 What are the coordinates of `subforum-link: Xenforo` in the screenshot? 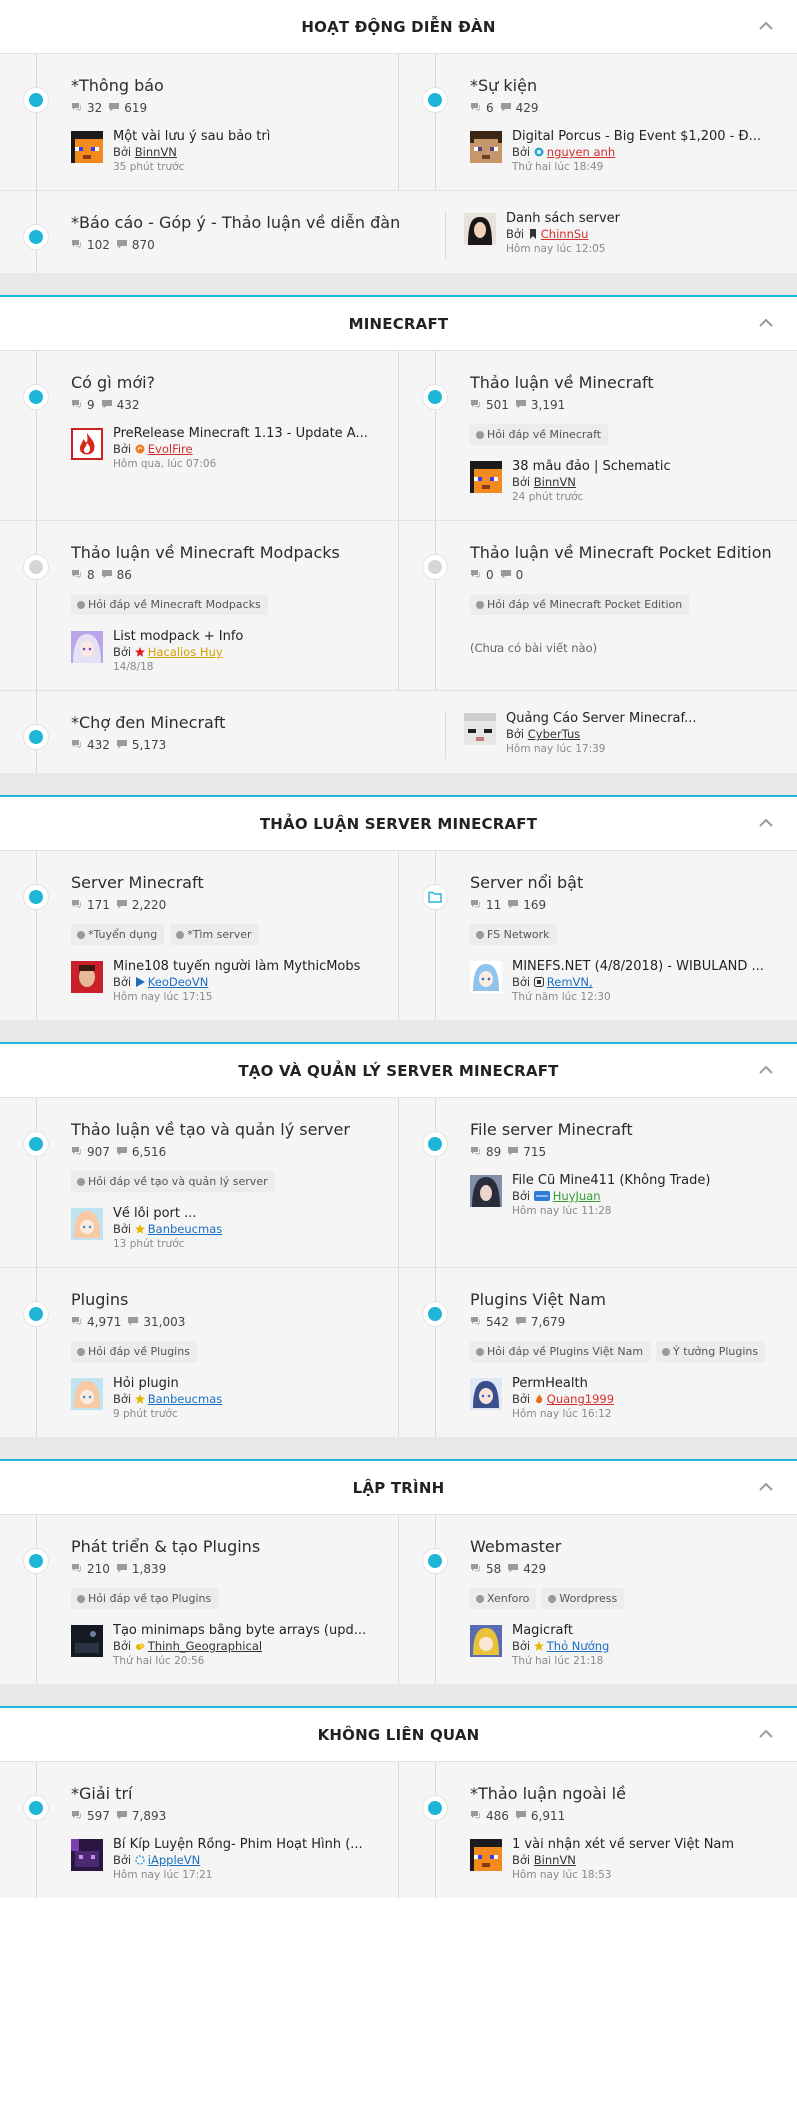 It's located at (503, 1598).